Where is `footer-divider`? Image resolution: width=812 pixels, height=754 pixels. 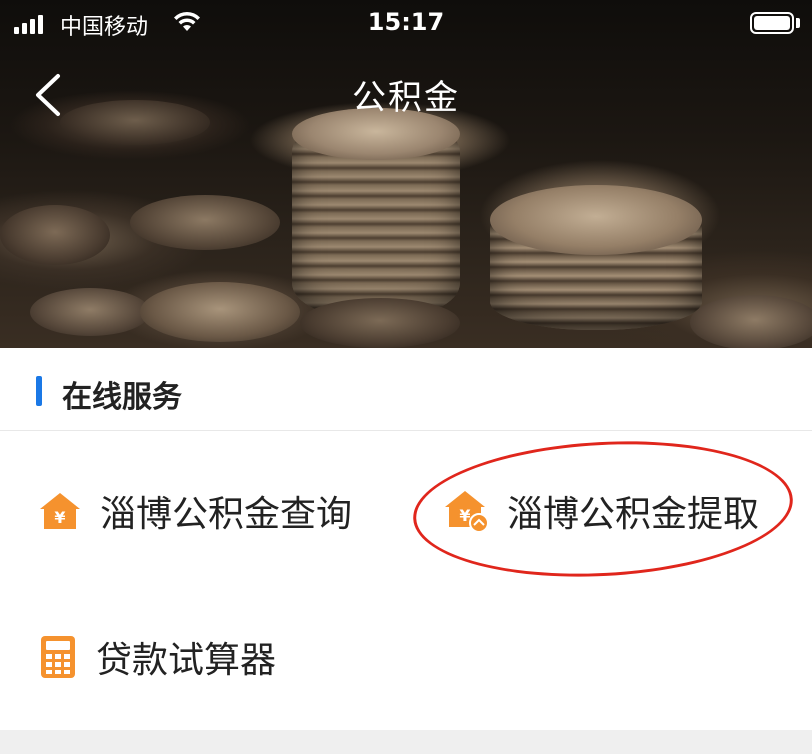
footer-divider is located at coordinates (406, 742).